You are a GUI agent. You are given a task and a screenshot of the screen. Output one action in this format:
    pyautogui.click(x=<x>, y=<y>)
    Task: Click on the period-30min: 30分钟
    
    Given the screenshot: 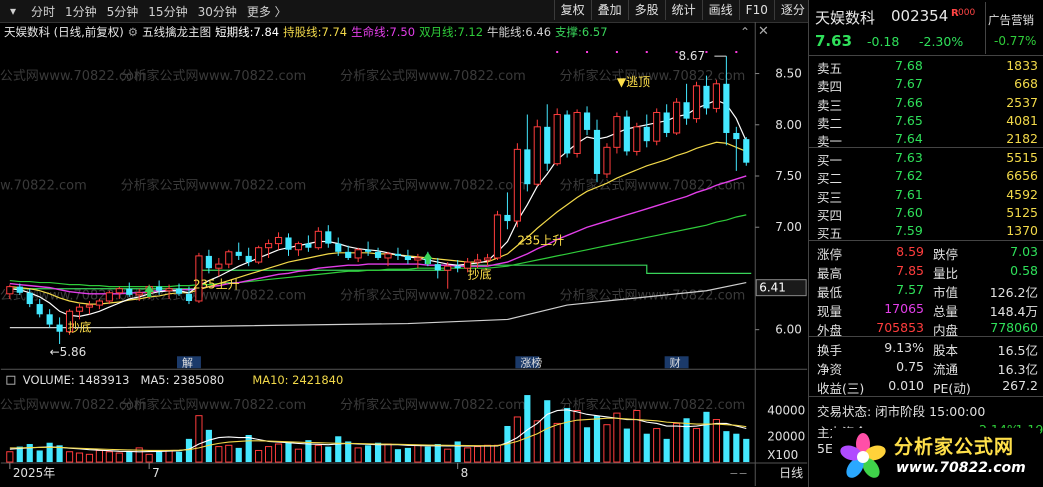 What is the action you would take?
    pyautogui.click(x=217, y=11)
    